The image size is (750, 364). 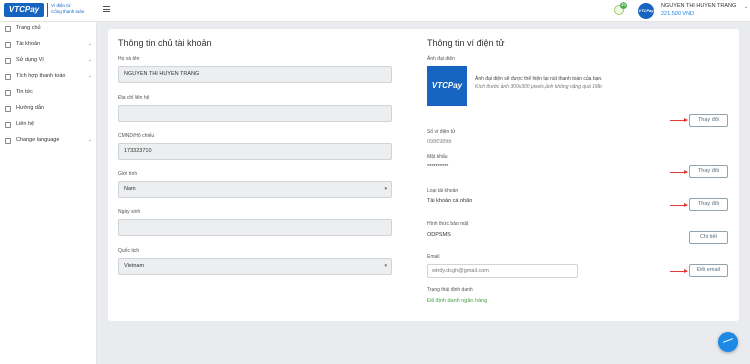 I want to click on user-balance: 221.500 VND, so click(x=678, y=14).